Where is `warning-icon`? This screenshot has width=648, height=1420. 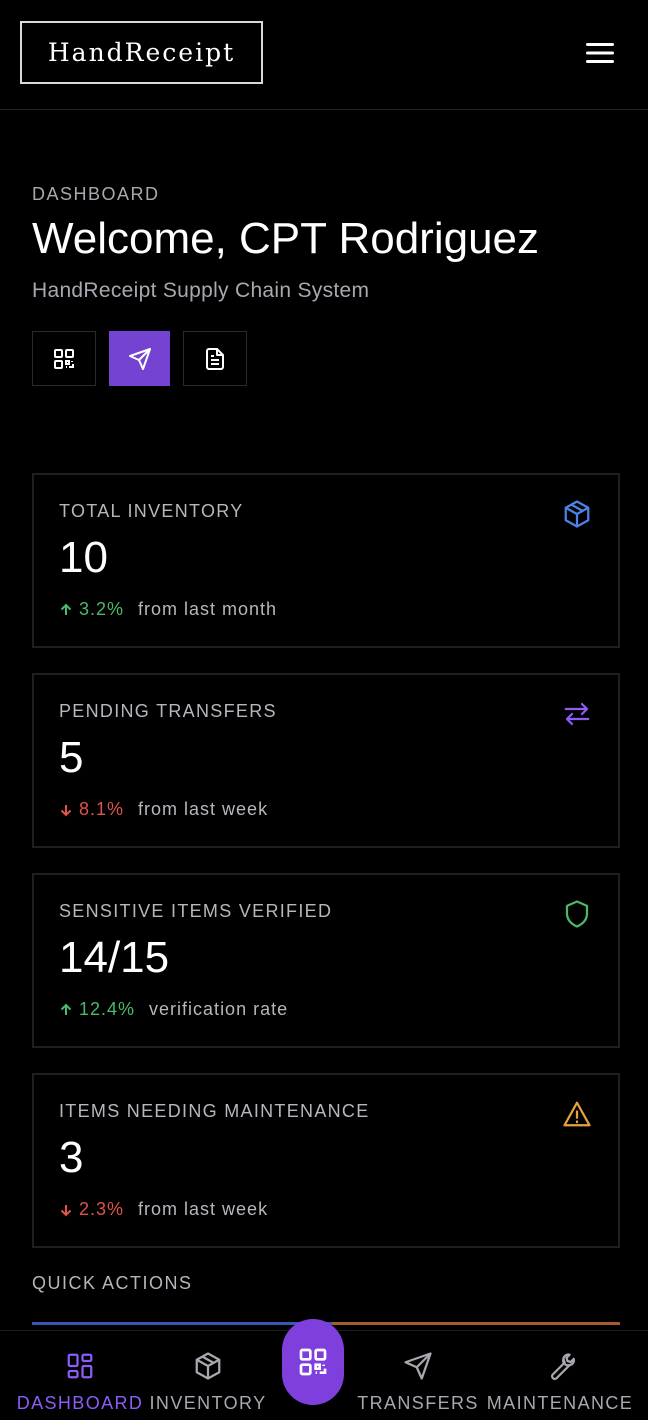 warning-icon is located at coordinates (577, 1114).